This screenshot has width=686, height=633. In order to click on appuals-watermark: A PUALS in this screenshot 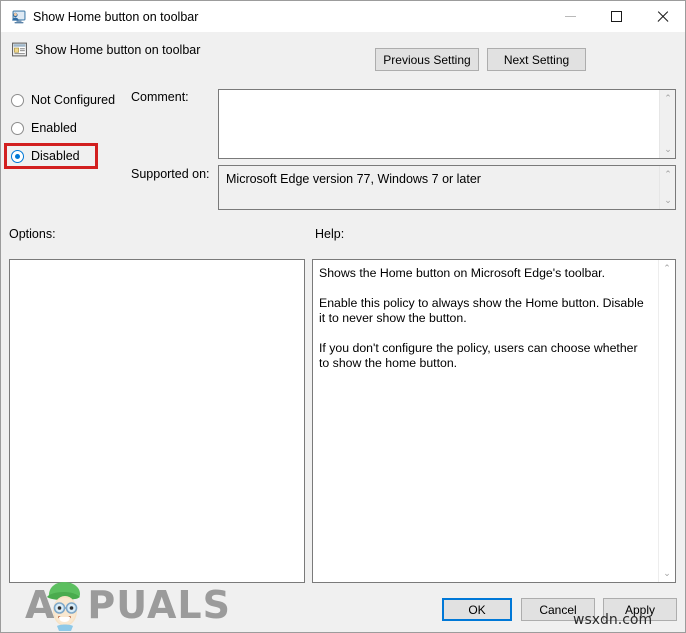, I will do `click(128, 605)`.